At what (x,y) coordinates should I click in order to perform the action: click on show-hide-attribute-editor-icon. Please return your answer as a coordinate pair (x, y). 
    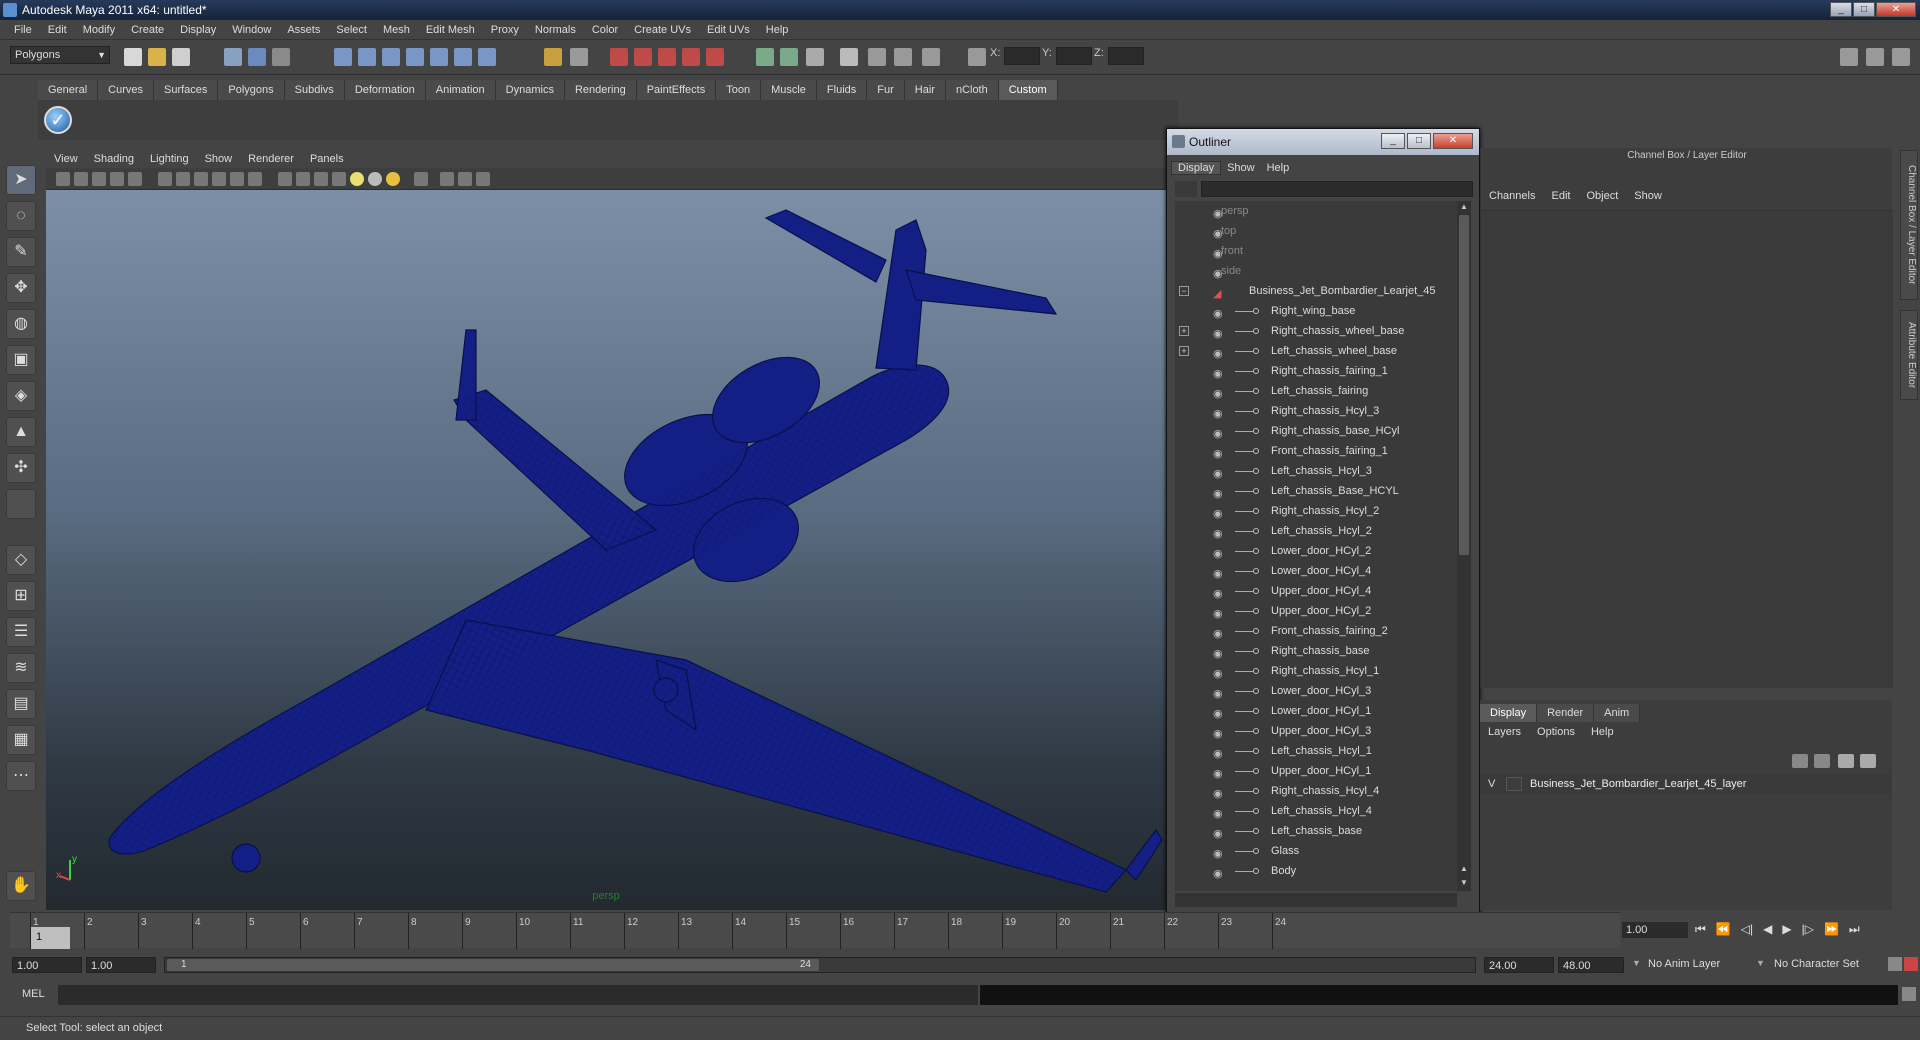
    Looking at the image, I should click on (1849, 57).